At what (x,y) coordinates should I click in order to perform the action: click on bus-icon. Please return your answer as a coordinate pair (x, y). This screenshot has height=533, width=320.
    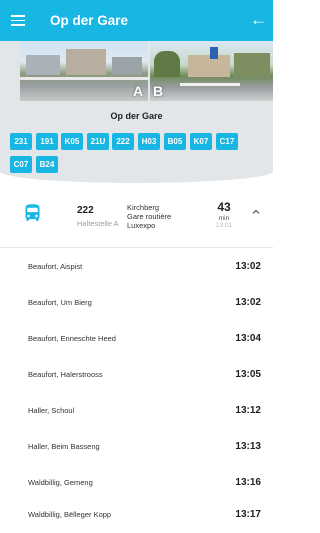
    Looking at the image, I should click on (32, 212).